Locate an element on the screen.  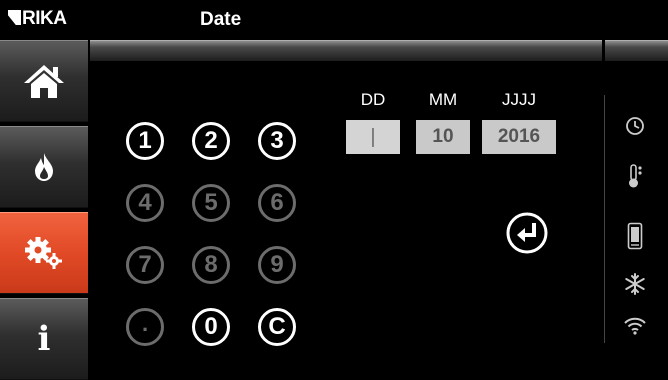
snowflake-icon is located at coordinates (635, 284).